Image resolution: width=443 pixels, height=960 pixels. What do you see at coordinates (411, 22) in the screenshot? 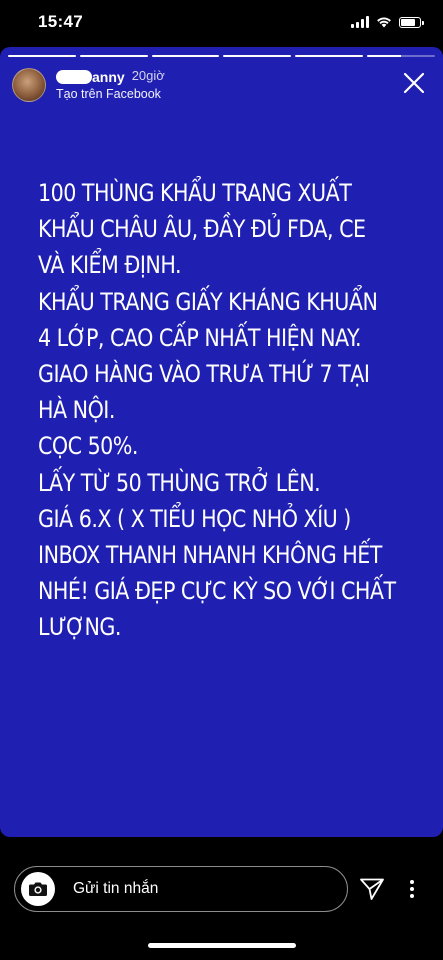
I see `battery-icon` at bounding box center [411, 22].